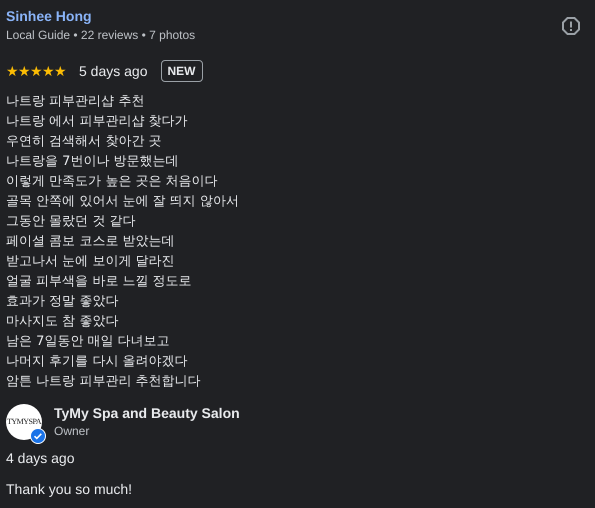  I want to click on review-line: 페이셜 콤보 코스로 받았는데, so click(91, 242).